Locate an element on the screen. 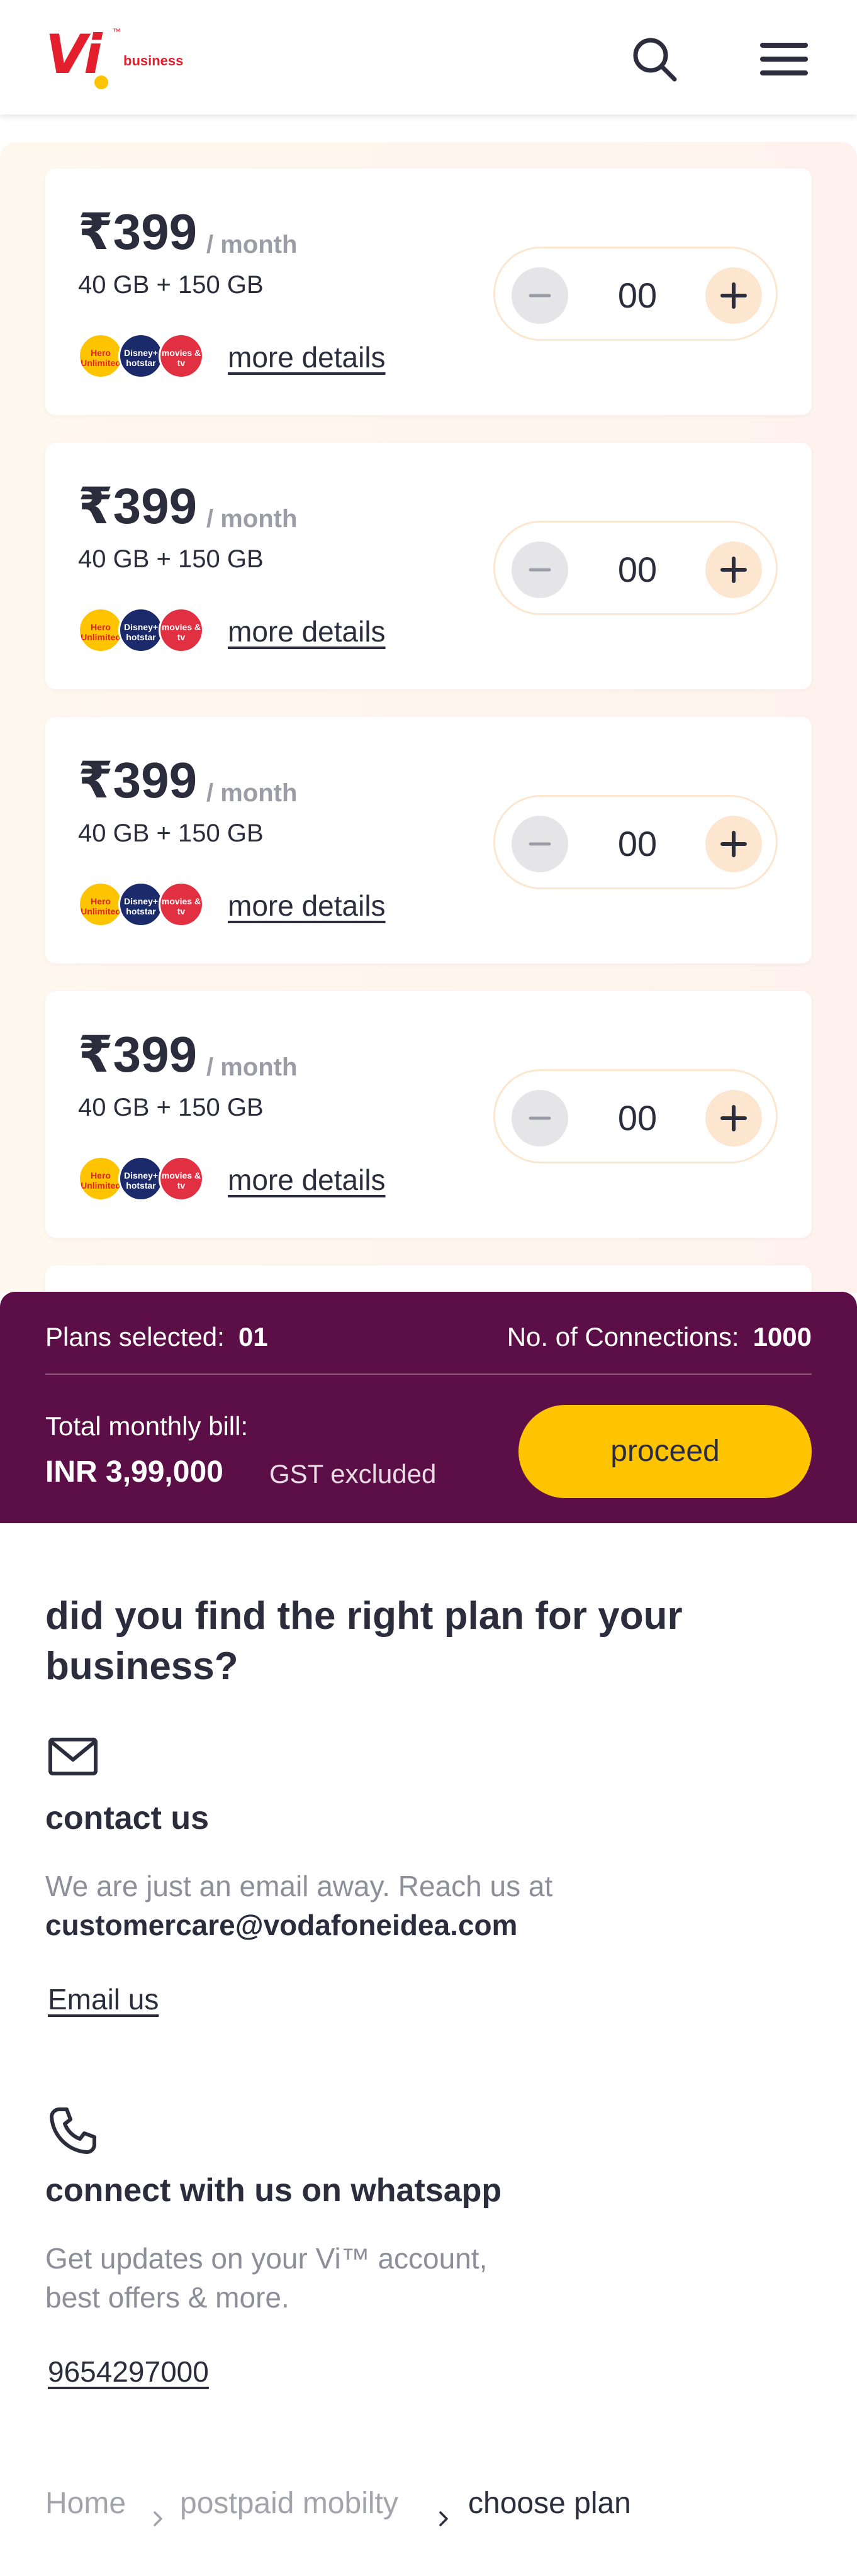 The image size is (857, 2576). logo-vi-text: Vi is located at coordinates (74, 54).